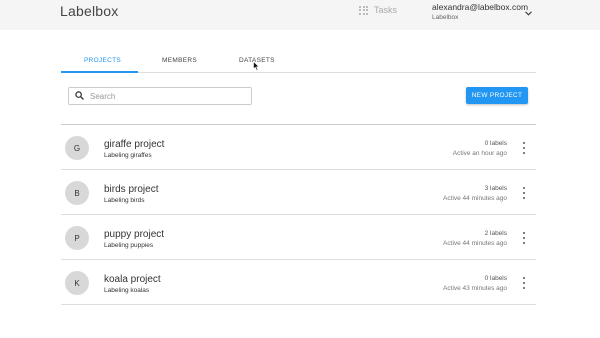 This screenshot has width=600, height=338. I want to click on tasks-label: Tasks, so click(386, 10).